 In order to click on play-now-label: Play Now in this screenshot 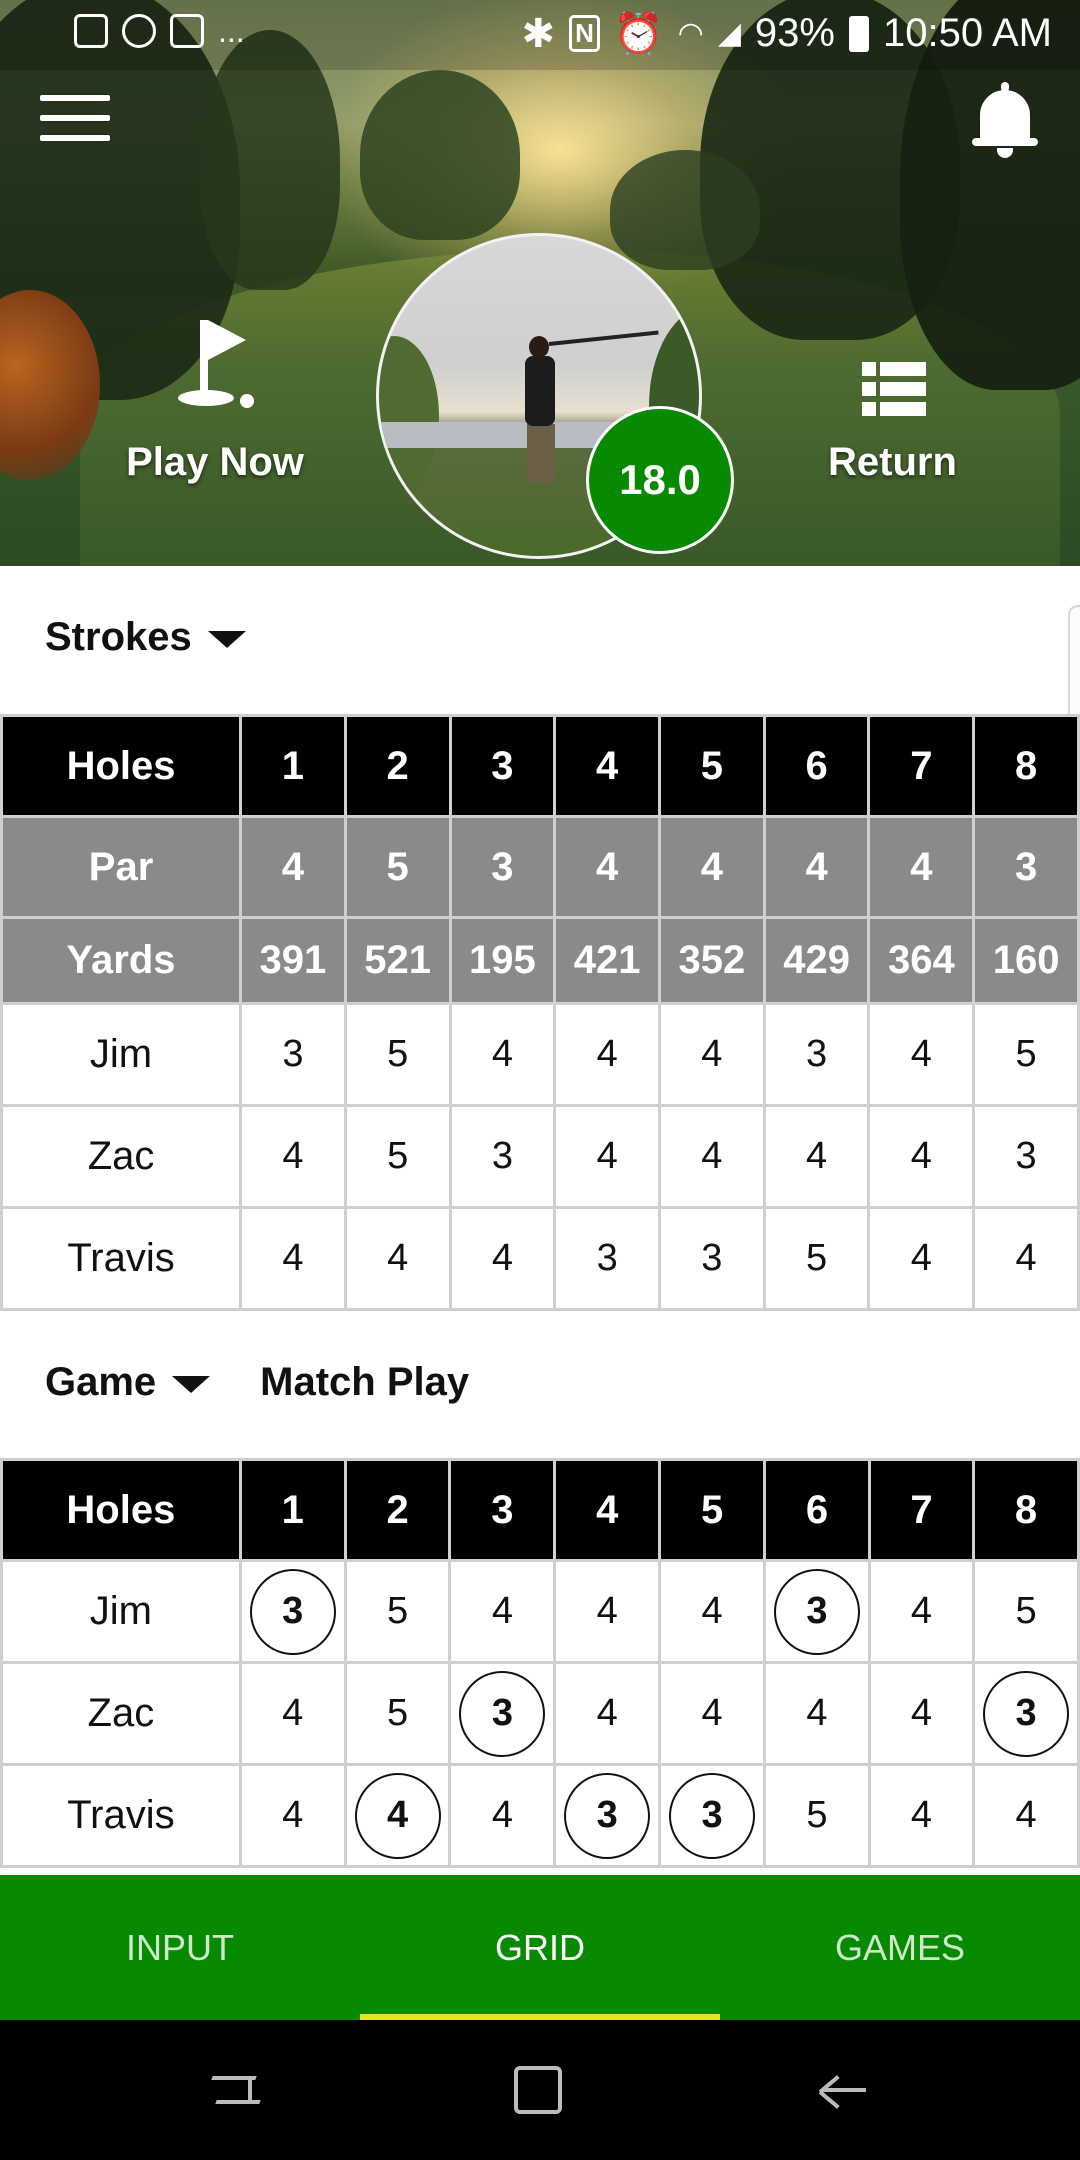, I will do `click(215, 462)`.